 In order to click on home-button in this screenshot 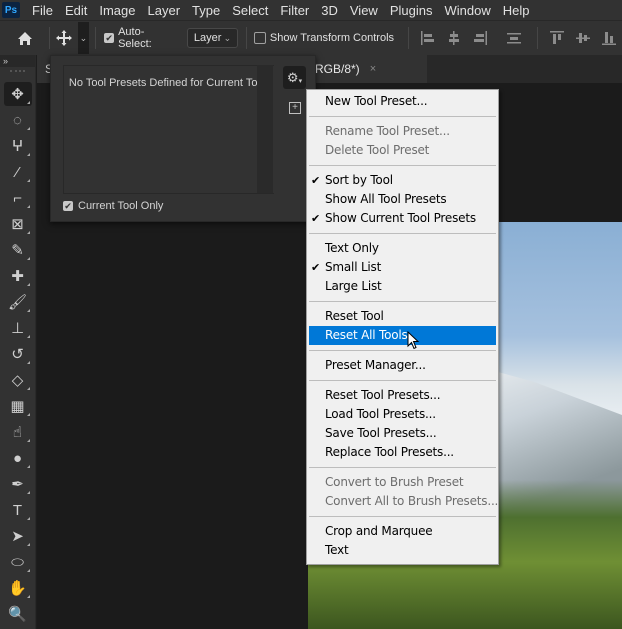, I will do `click(24, 38)`.